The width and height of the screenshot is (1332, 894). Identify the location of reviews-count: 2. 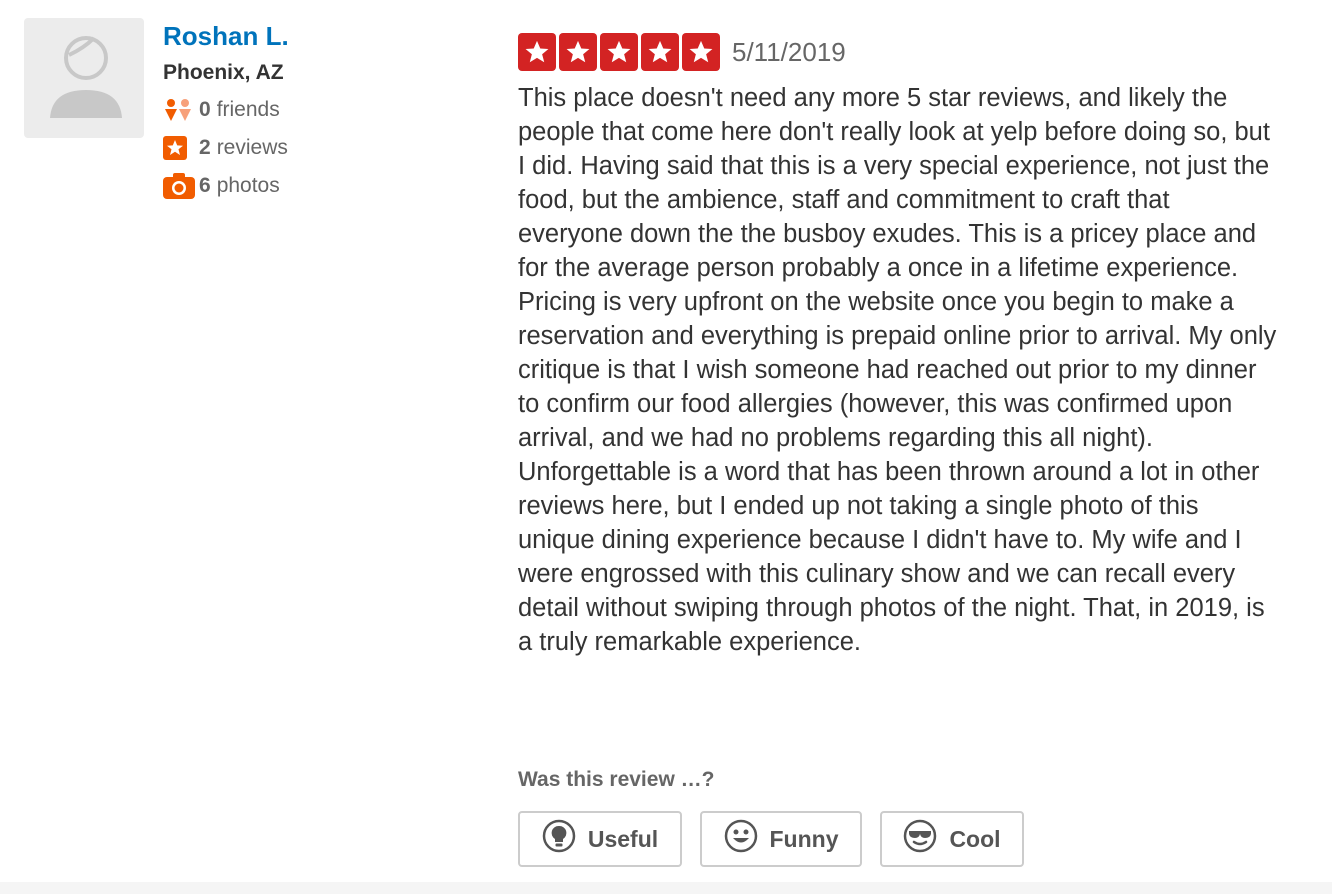
(205, 147).